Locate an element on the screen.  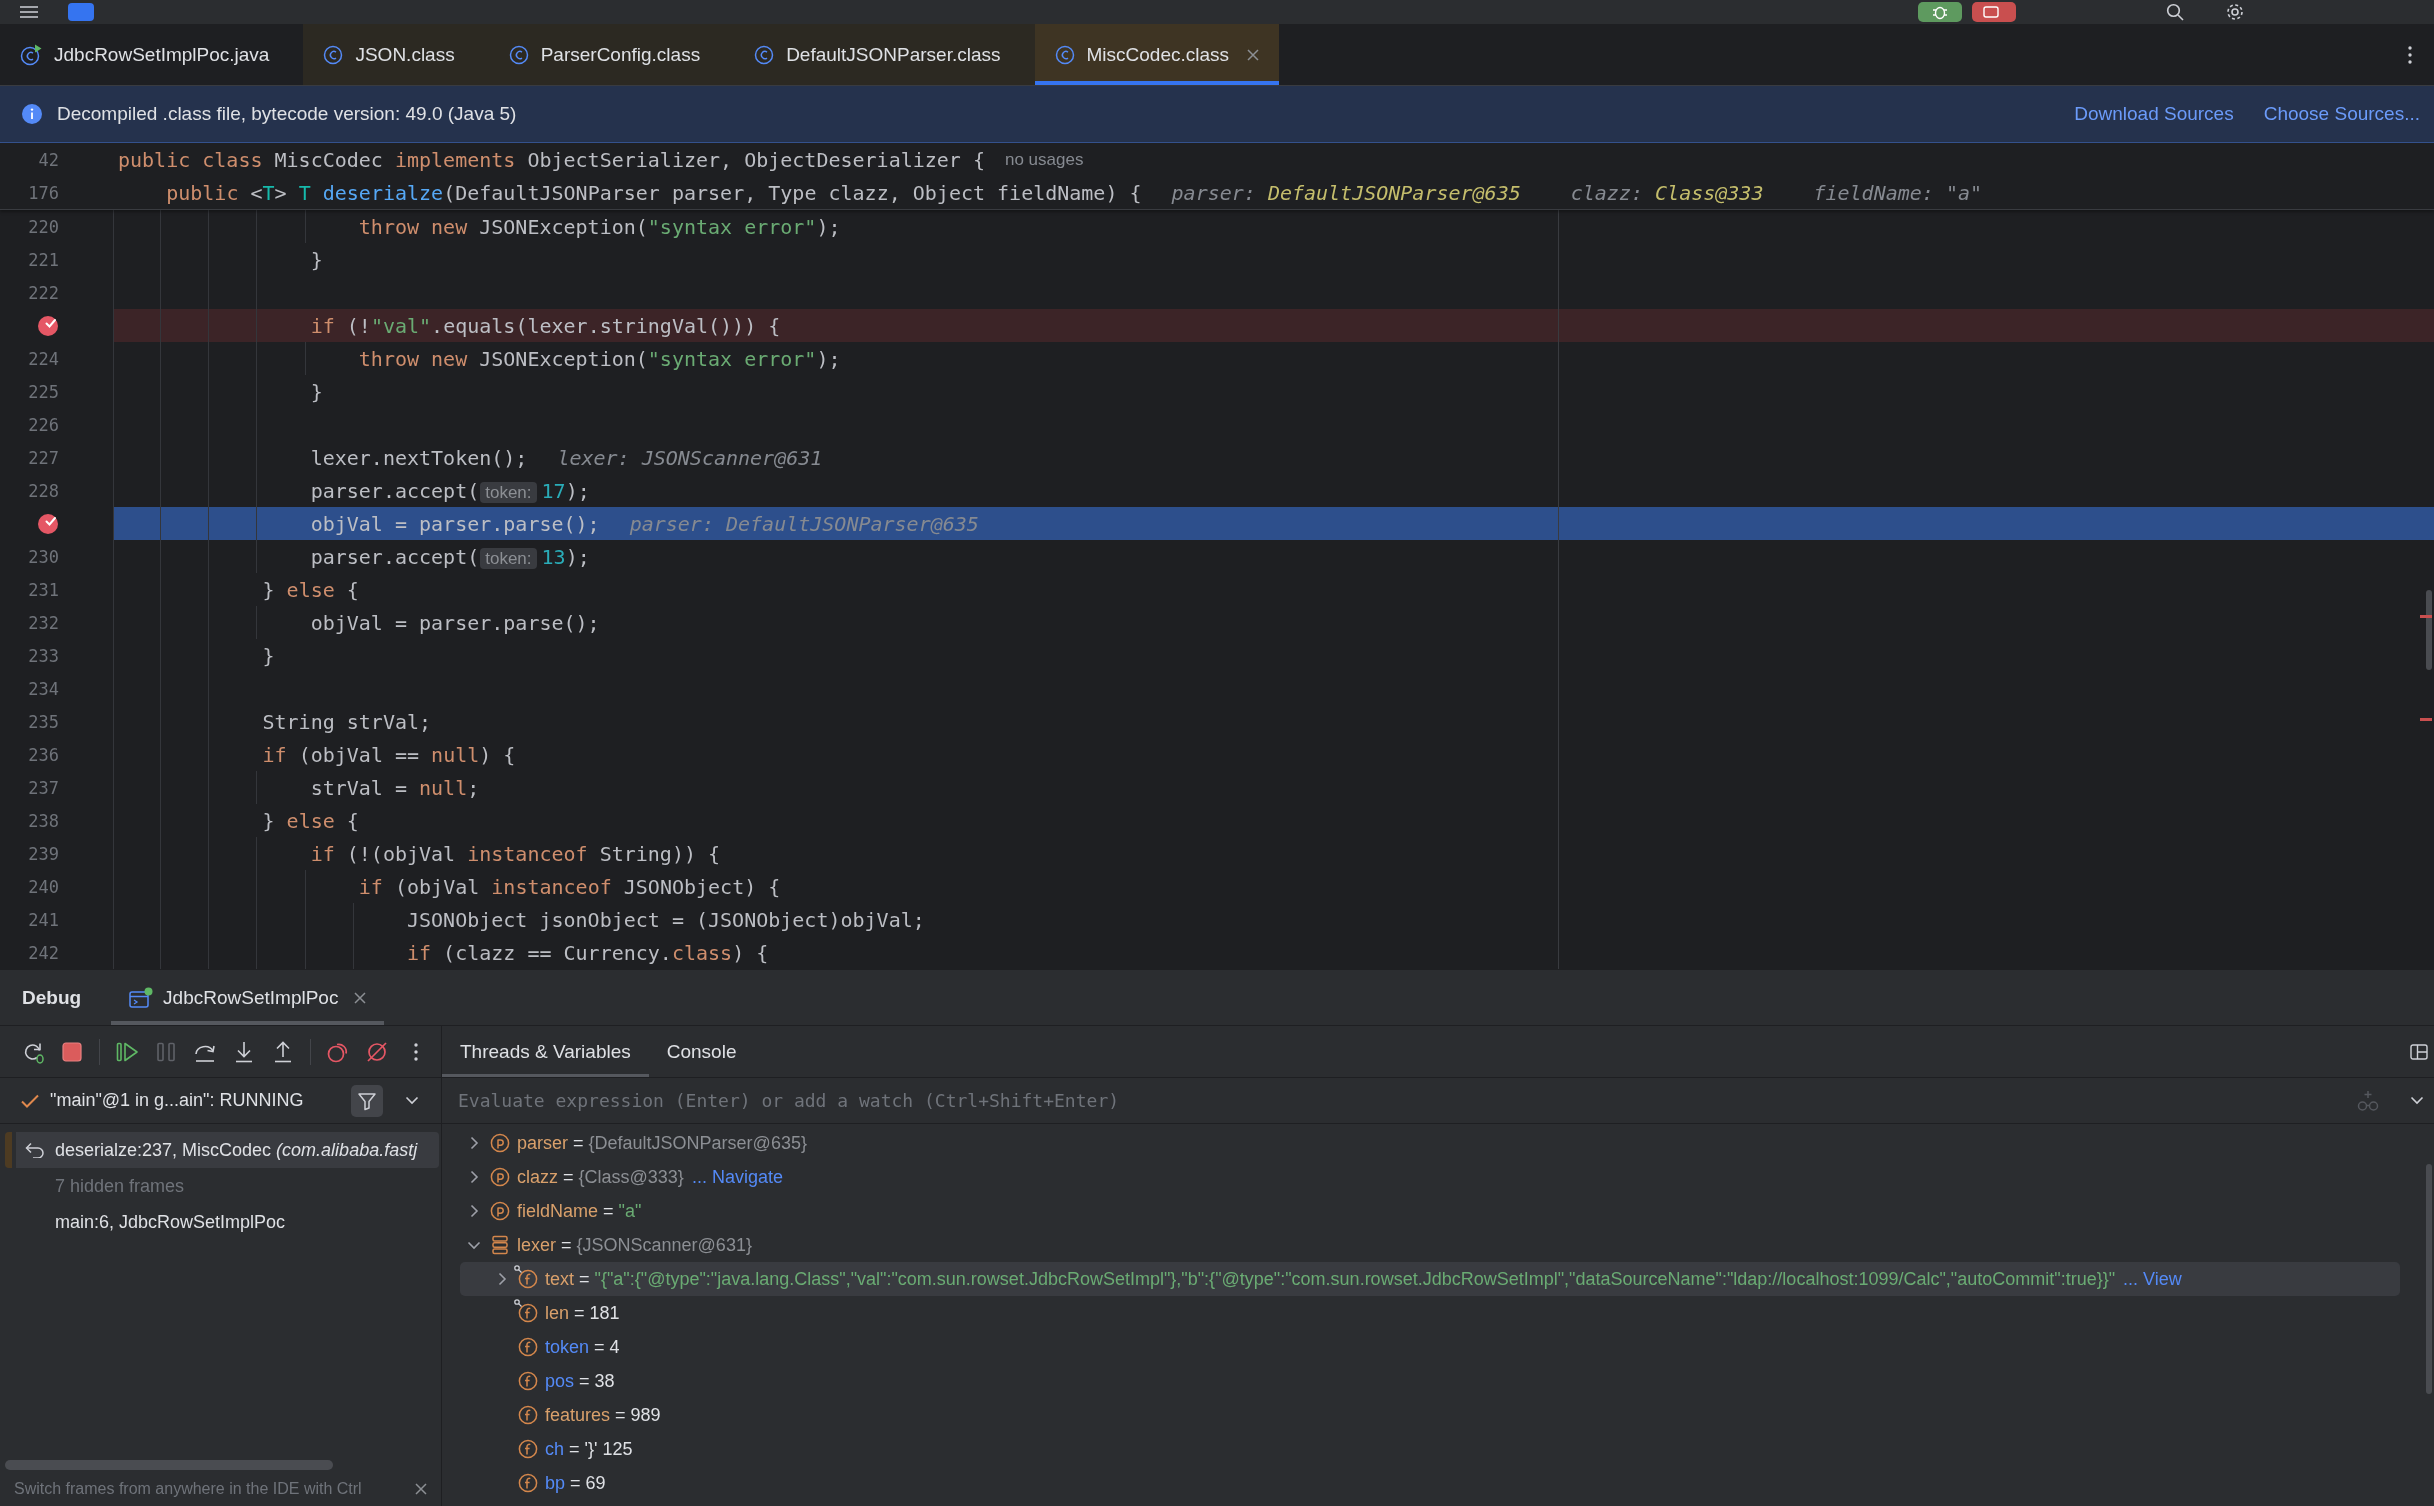
code-line: if (!(objVal instanceof String)) { is located at coordinates (515, 853).